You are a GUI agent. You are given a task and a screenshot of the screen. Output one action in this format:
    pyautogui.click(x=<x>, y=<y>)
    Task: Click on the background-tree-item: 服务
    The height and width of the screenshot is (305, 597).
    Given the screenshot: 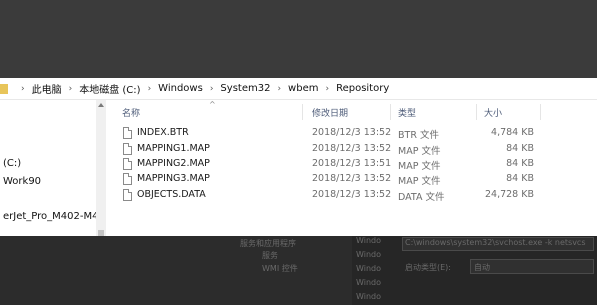 What is the action you would take?
    pyautogui.click(x=270, y=255)
    